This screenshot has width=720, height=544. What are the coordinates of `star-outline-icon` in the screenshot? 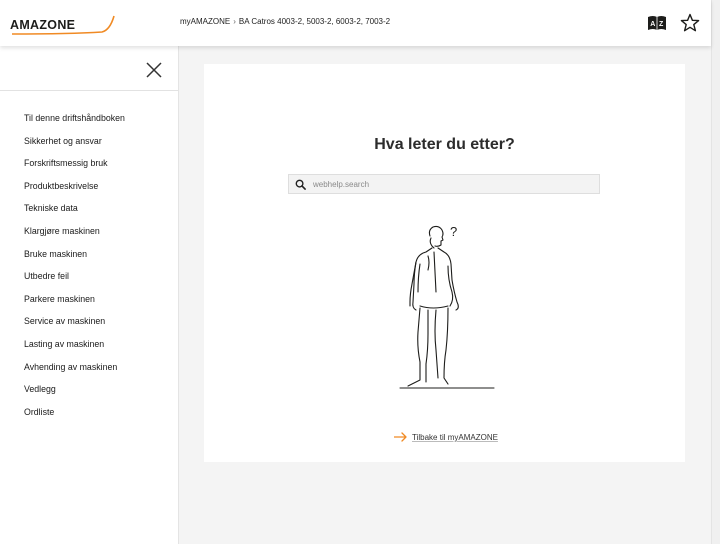 It's located at (690, 23).